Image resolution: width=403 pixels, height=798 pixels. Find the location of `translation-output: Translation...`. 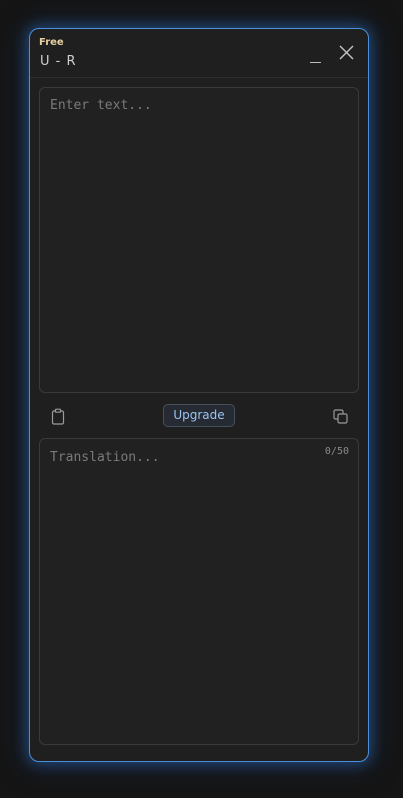

translation-output: Translation... is located at coordinates (105, 457).